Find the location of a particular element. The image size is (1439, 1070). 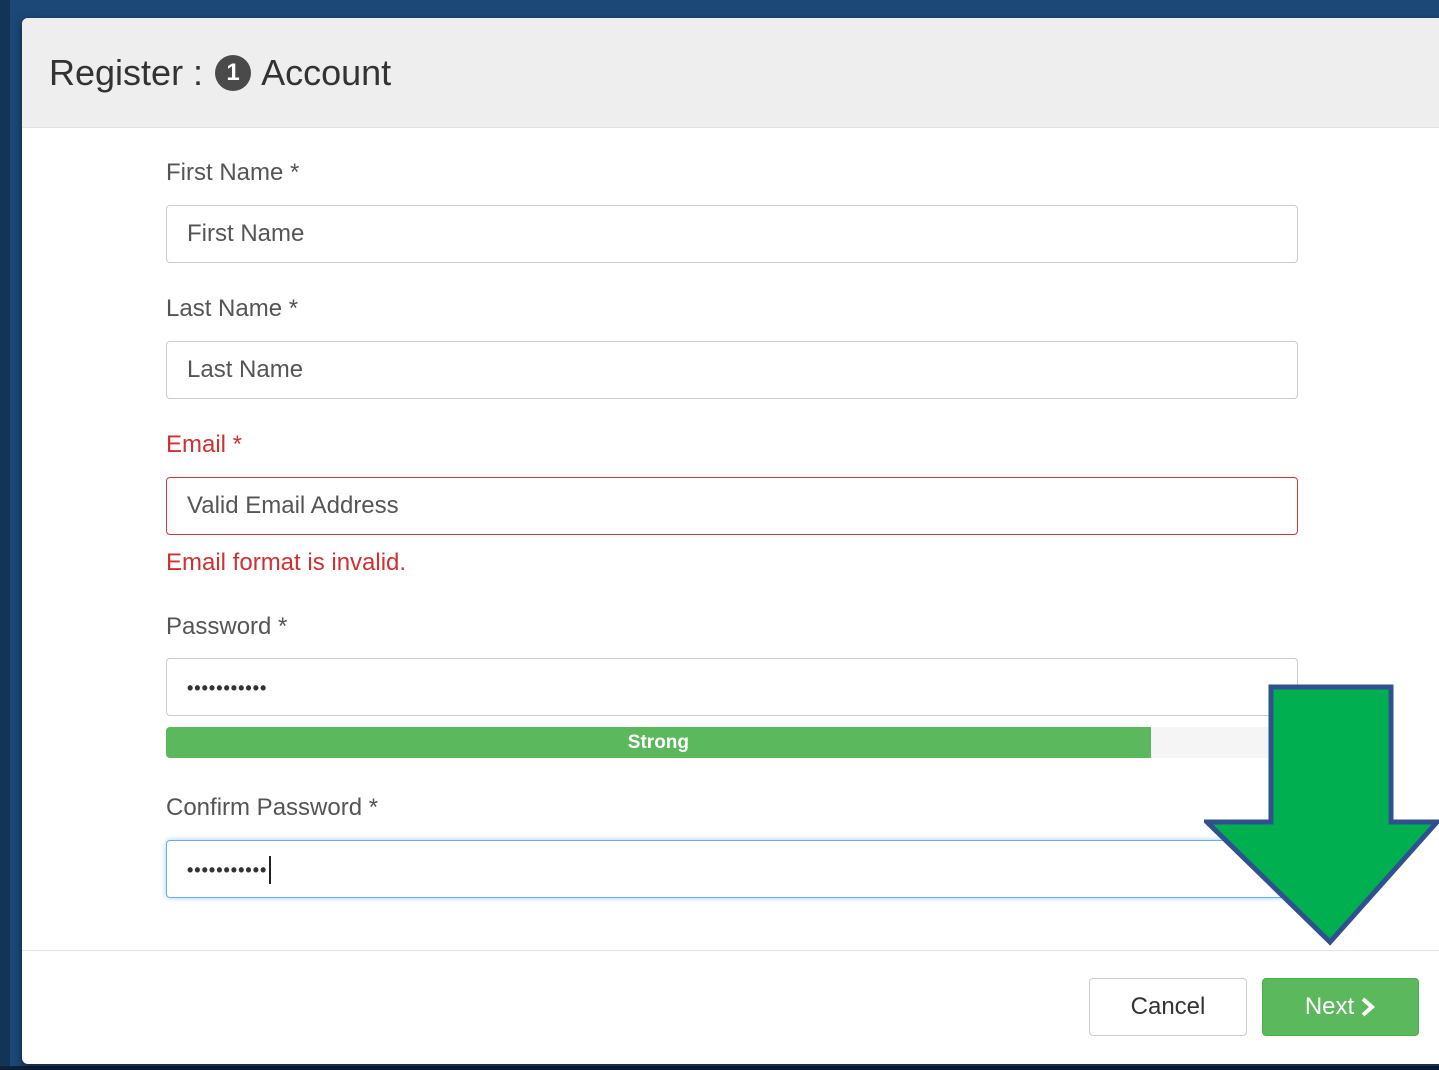

cancel-button-label: Cancel is located at coordinates (1168, 1006).